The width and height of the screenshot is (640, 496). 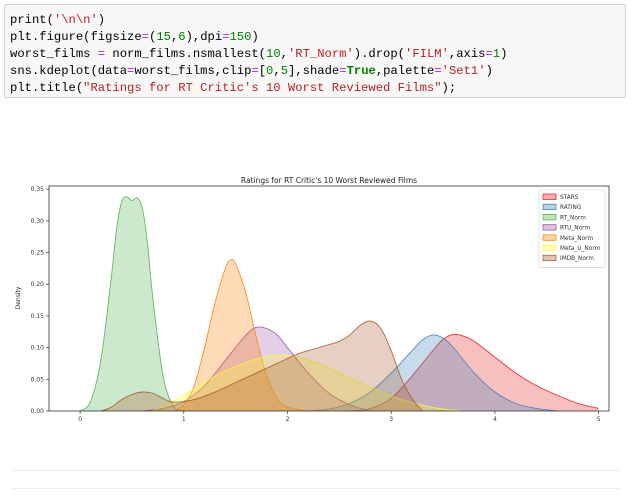 What do you see at coordinates (317, 20) in the screenshot?
I see `code-line: print('\n\n')` at bounding box center [317, 20].